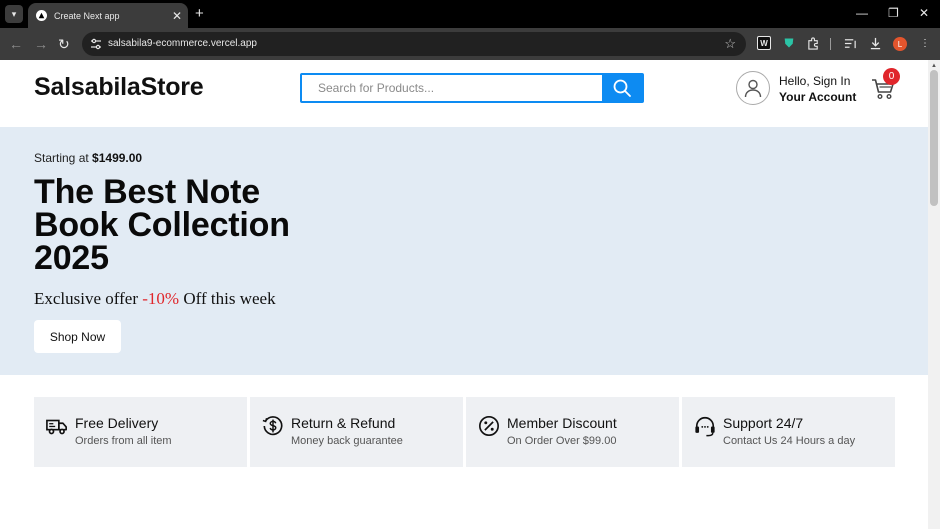 The height and width of the screenshot is (529, 940). What do you see at coordinates (705, 427) in the screenshot?
I see `support-headset-icon` at bounding box center [705, 427].